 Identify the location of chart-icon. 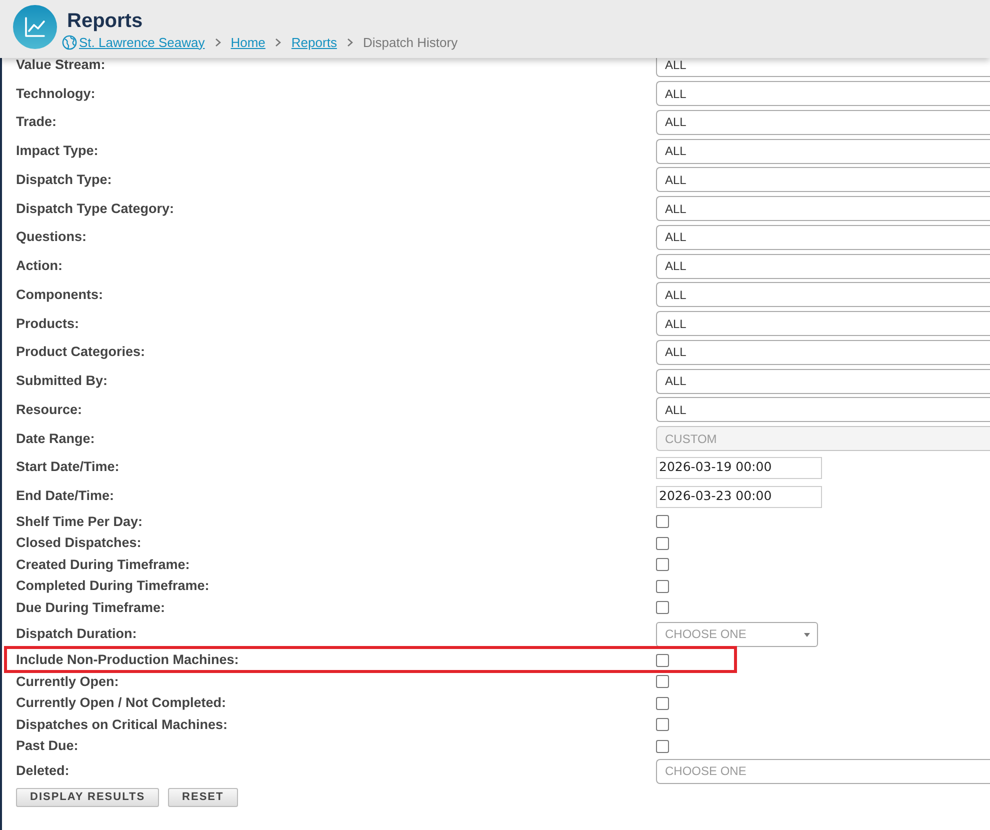
(35, 27).